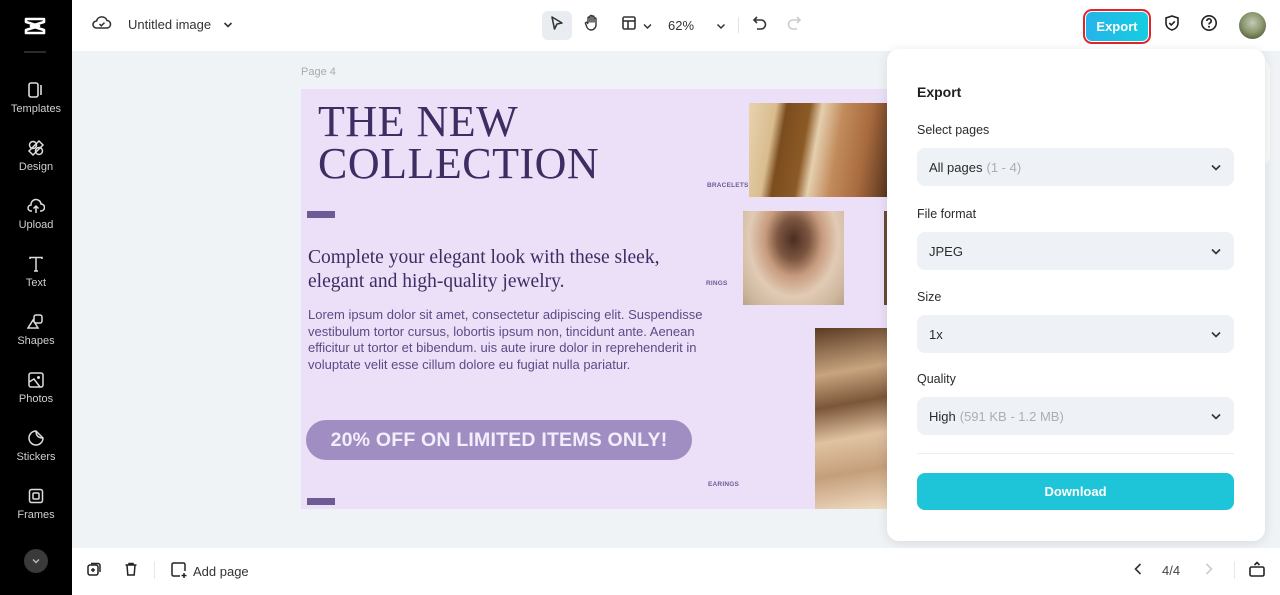 This screenshot has height=595, width=1280. Describe the element at coordinates (499, 440) in the screenshot. I see `promo-banner: 20% OFF ON LIMITED ITEMS ONLY!` at that location.